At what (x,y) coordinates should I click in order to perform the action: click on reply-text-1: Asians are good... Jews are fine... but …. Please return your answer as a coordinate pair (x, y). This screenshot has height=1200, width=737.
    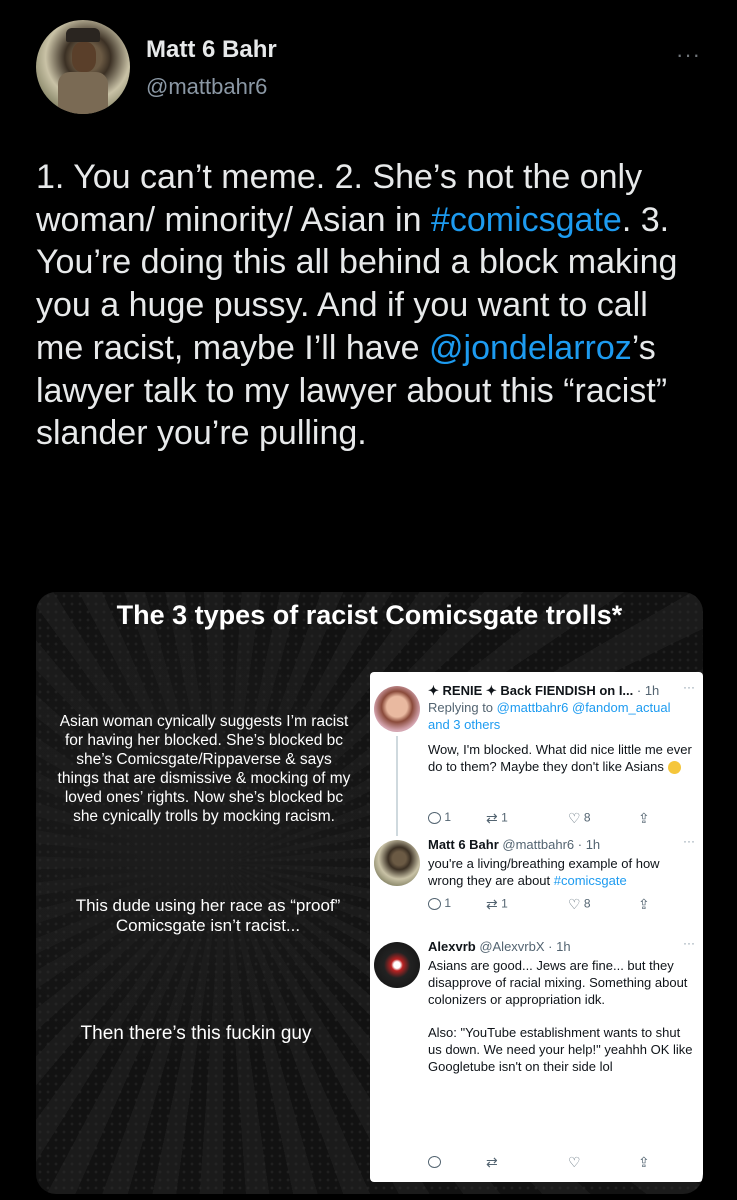
    Looking at the image, I should click on (558, 982).